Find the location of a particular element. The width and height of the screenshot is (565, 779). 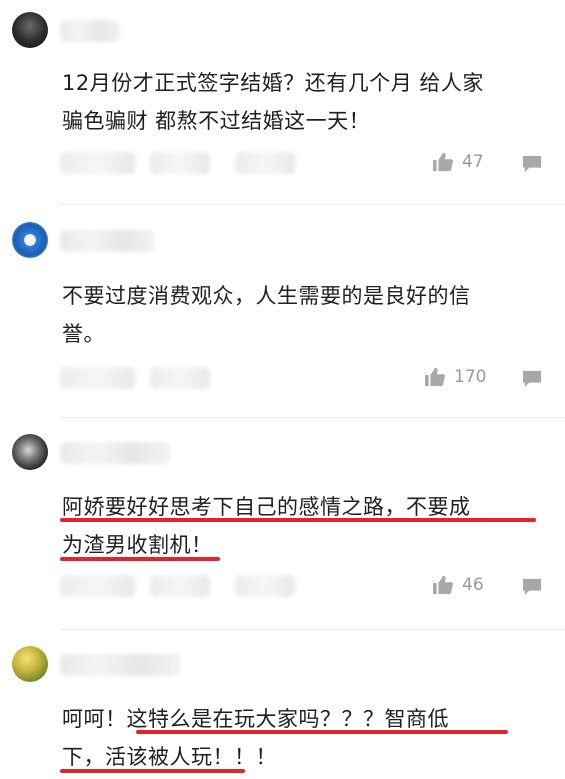

comment-text-line: 12月份才正式签字结婚？还有几个月 给人家 is located at coordinates (273, 83).